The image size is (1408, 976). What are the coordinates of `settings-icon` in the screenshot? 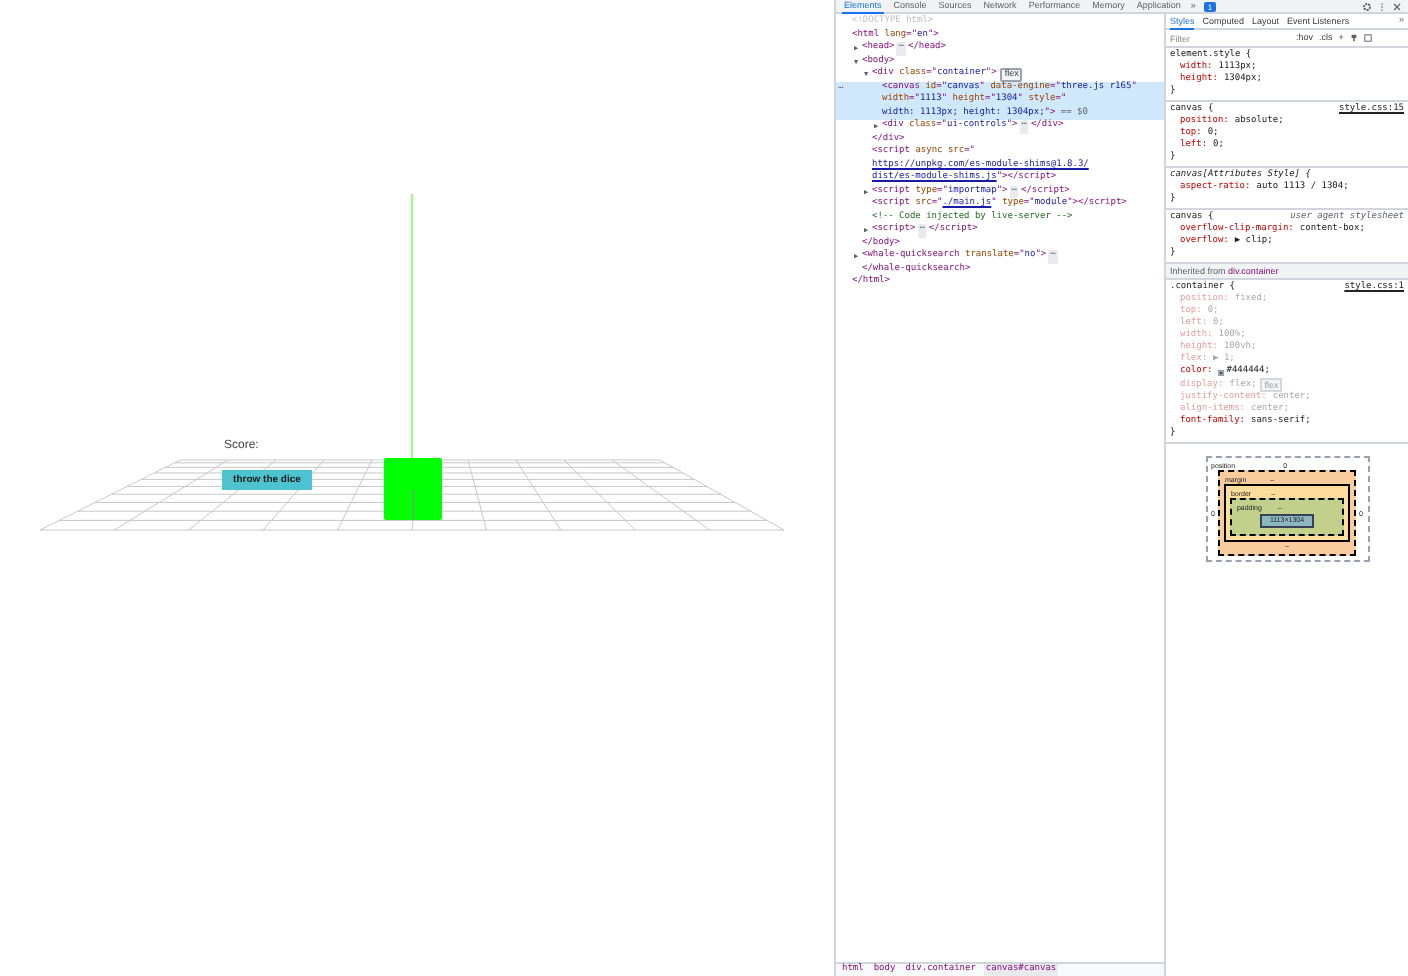 It's located at (1367, 6).